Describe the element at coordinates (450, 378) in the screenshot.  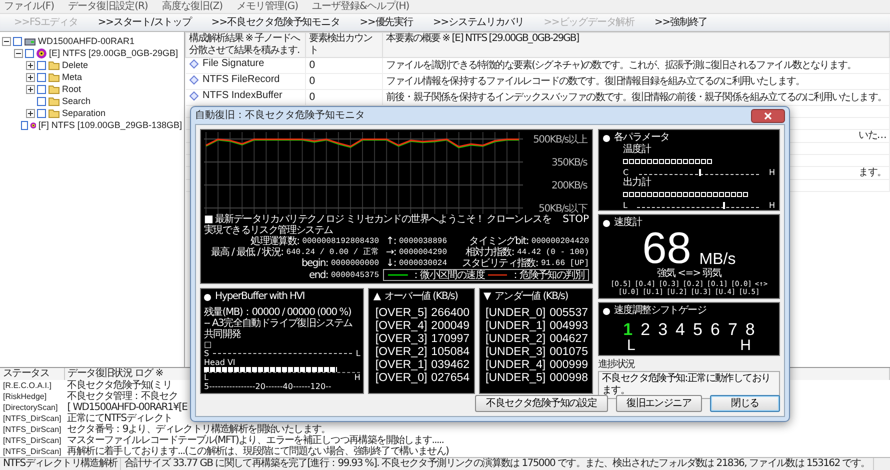
I see `value-number: 027654` at that location.